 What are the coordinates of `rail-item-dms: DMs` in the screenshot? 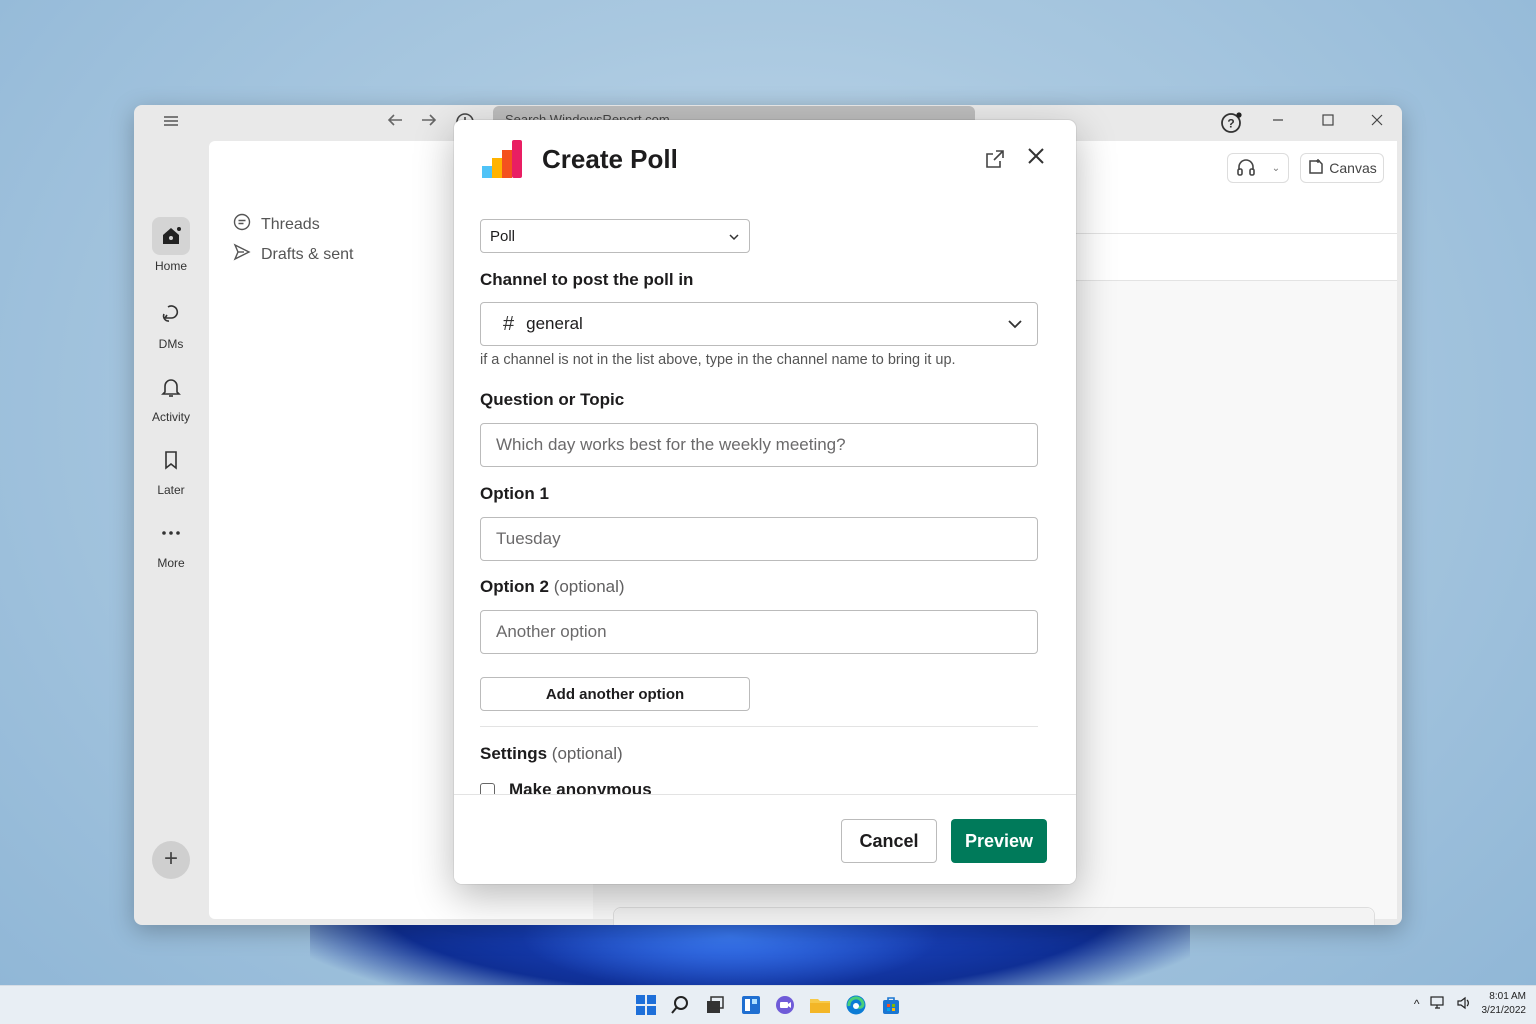 It's located at (171, 323).